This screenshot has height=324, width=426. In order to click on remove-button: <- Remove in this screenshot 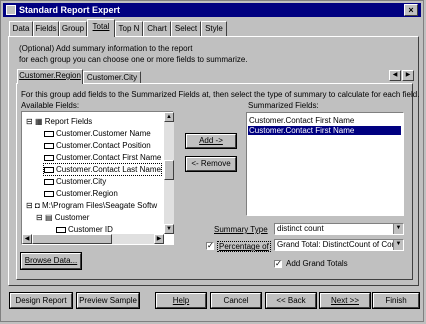, I will do `click(211, 164)`.